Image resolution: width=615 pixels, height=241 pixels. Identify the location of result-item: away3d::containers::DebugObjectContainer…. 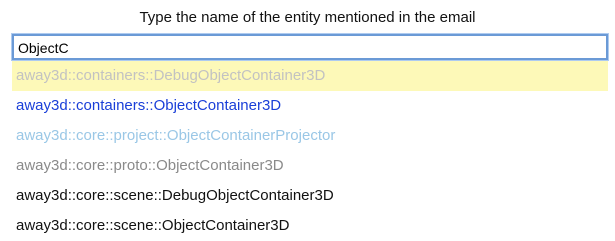
(310, 76).